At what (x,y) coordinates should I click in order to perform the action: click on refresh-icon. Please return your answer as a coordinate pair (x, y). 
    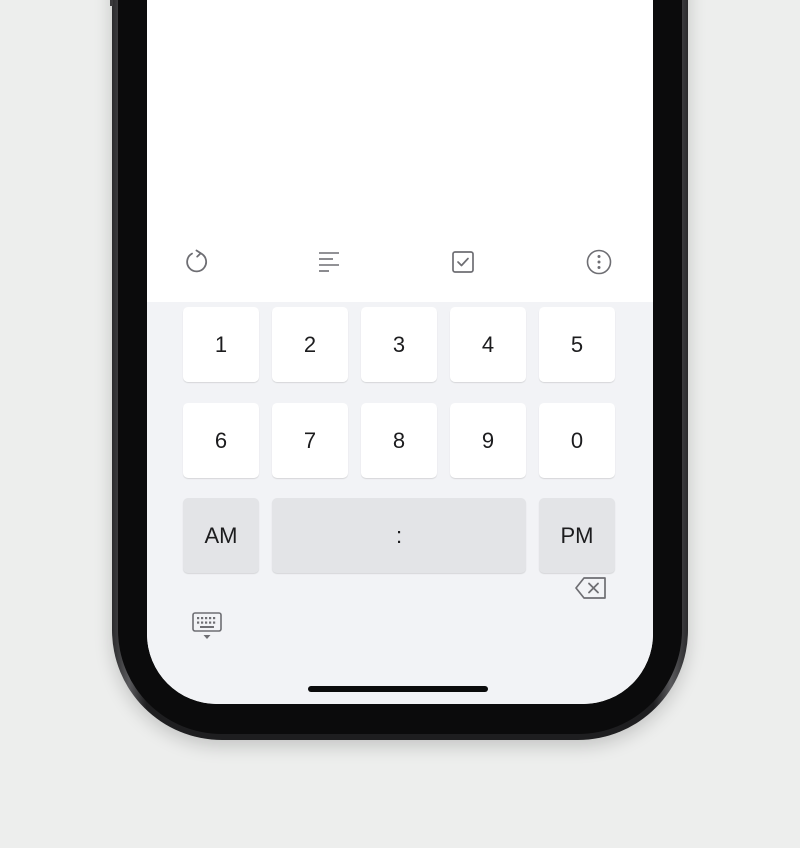
    Looking at the image, I should click on (197, 261).